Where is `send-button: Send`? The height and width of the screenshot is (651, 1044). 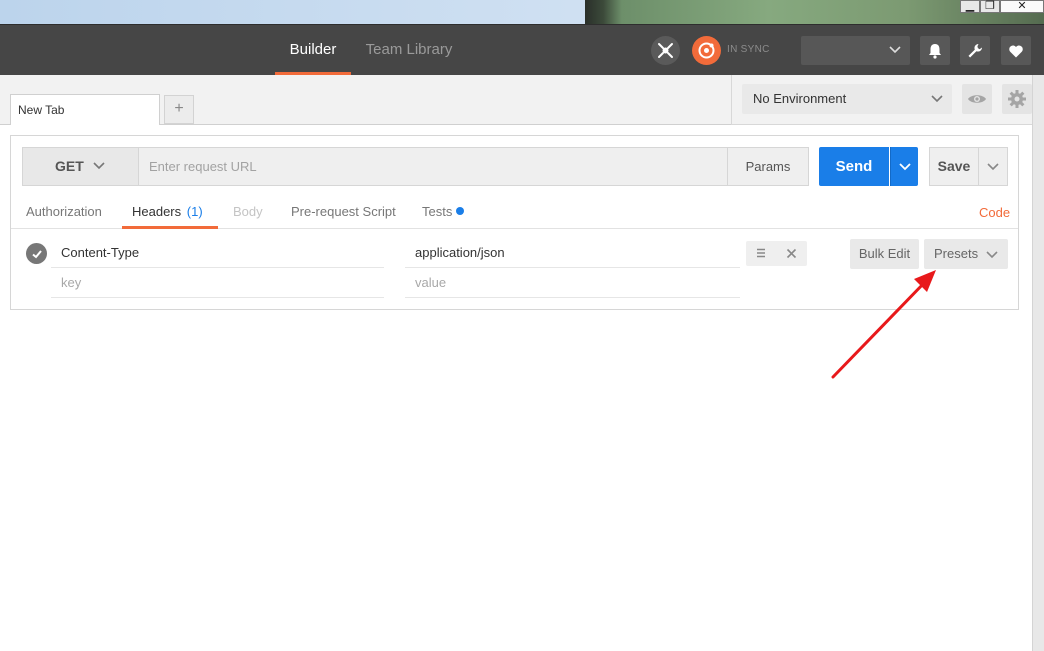 send-button: Send is located at coordinates (854, 166).